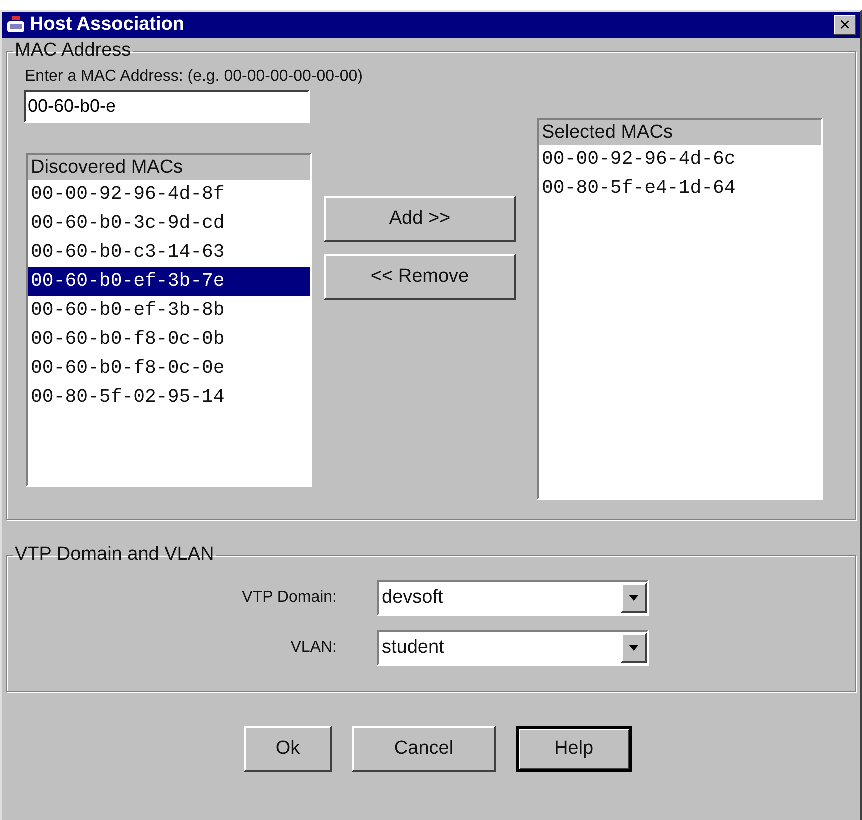  What do you see at coordinates (289, 598) in the screenshot?
I see `field-label: VTP Domain:` at bounding box center [289, 598].